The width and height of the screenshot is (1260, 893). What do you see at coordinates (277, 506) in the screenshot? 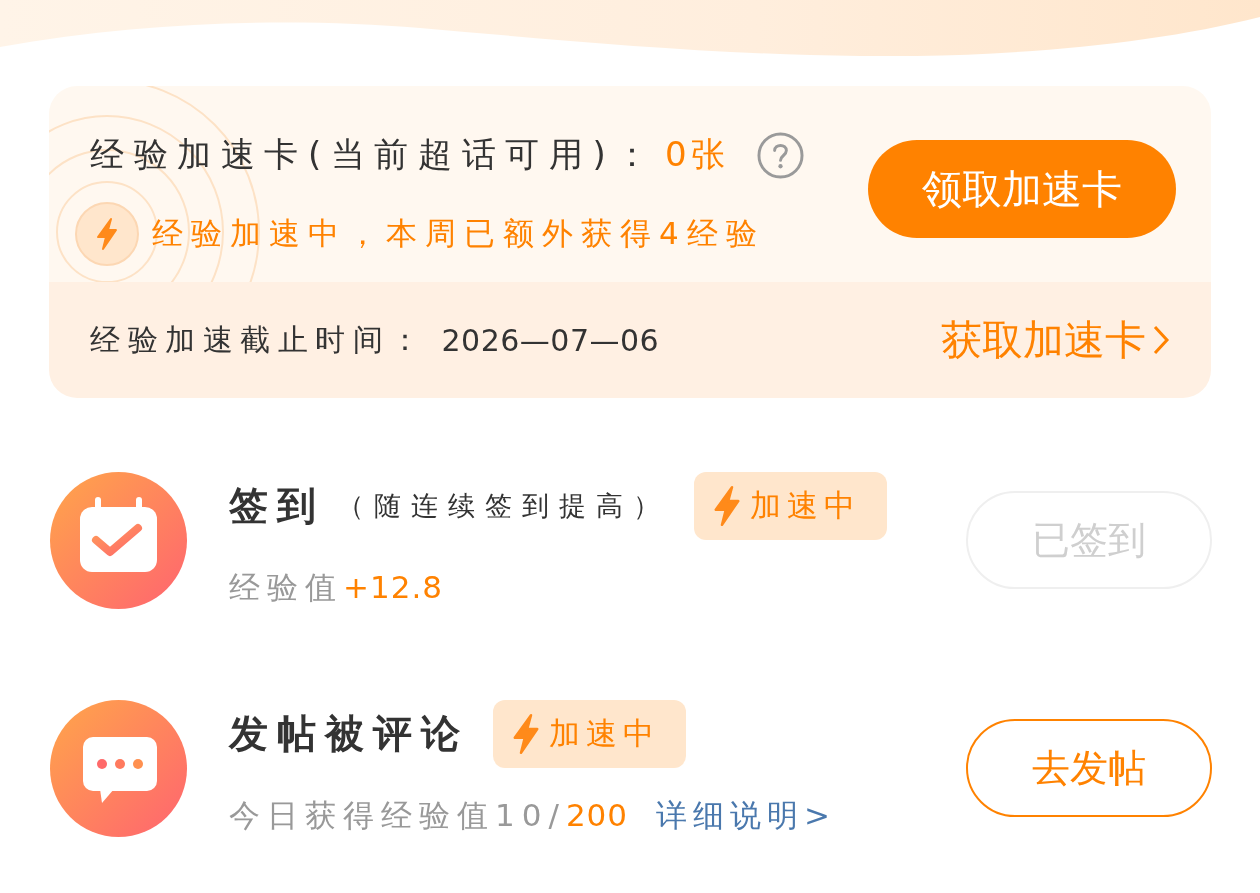
I see `task-title: 签到` at bounding box center [277, 506].